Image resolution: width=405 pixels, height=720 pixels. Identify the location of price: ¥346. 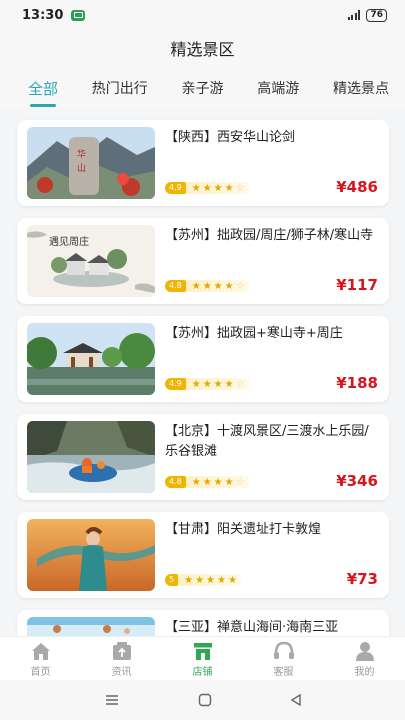
(357, 481).